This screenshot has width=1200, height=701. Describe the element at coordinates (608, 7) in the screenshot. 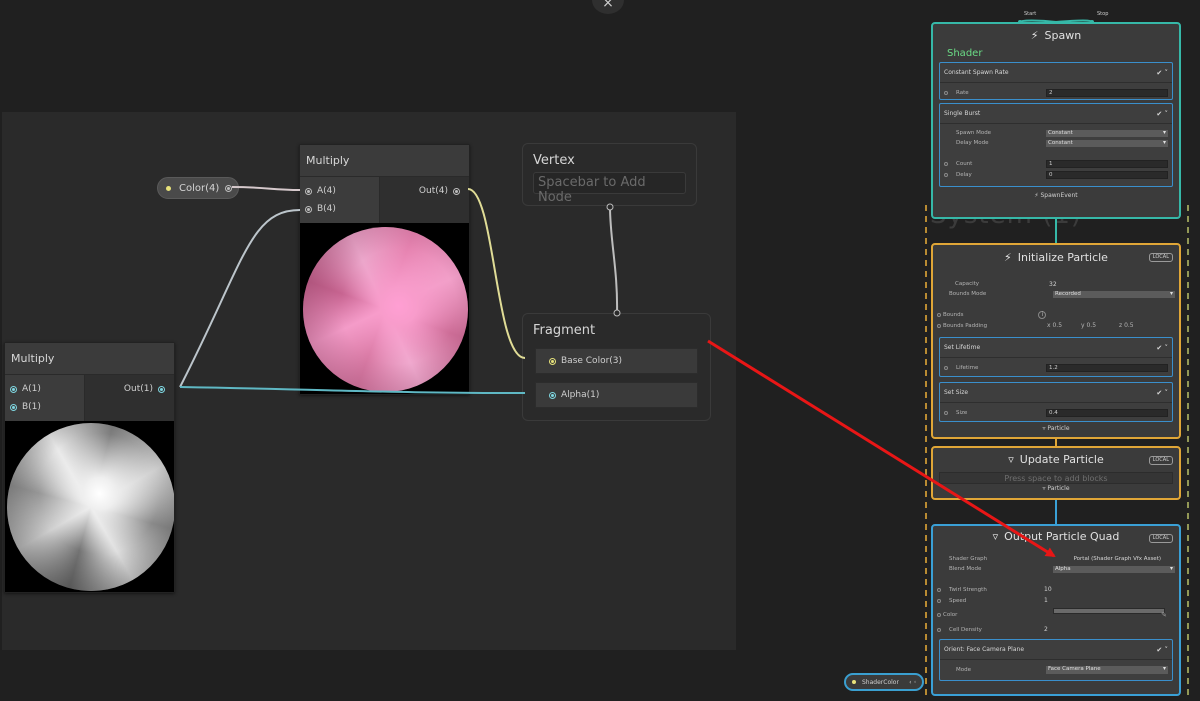

I see `close-icon: ×` at that location.